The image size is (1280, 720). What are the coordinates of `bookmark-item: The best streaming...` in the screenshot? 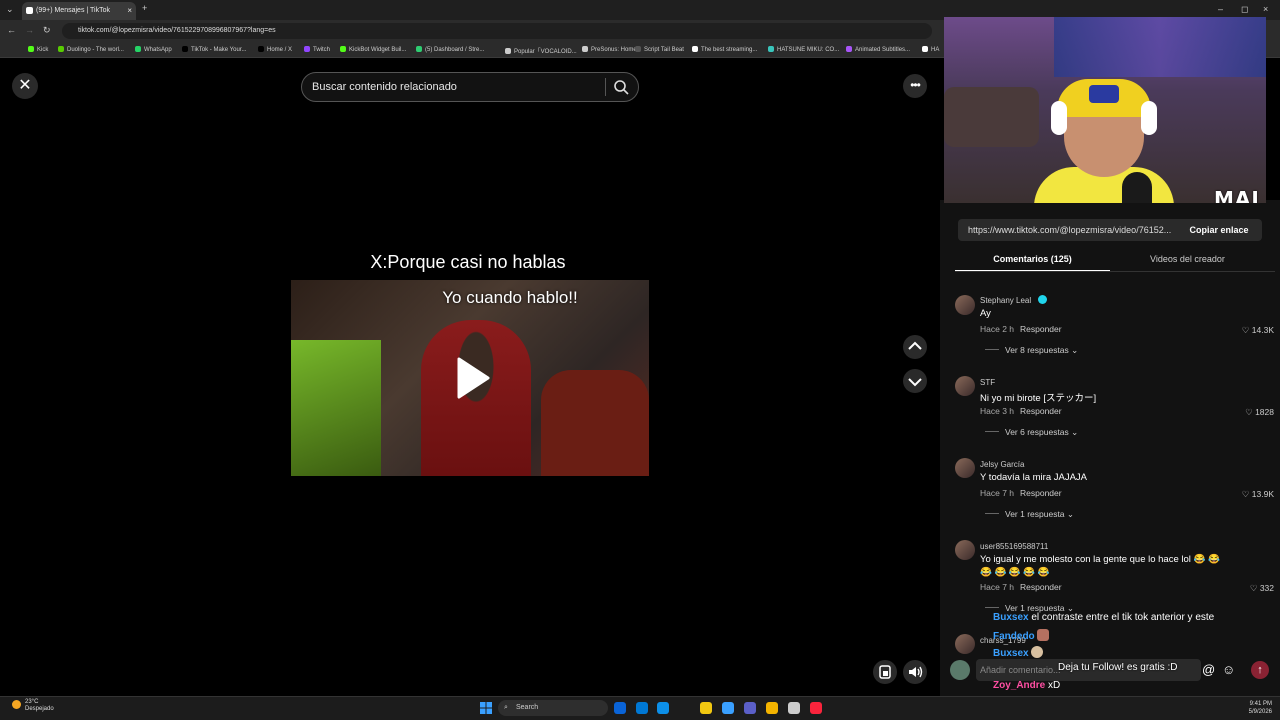 It's located at (724, 49).